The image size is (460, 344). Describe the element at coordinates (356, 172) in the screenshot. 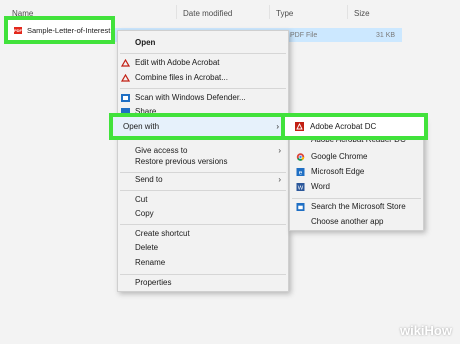

I see `submenu-item-edge: e Microsoft Edge` at that location.